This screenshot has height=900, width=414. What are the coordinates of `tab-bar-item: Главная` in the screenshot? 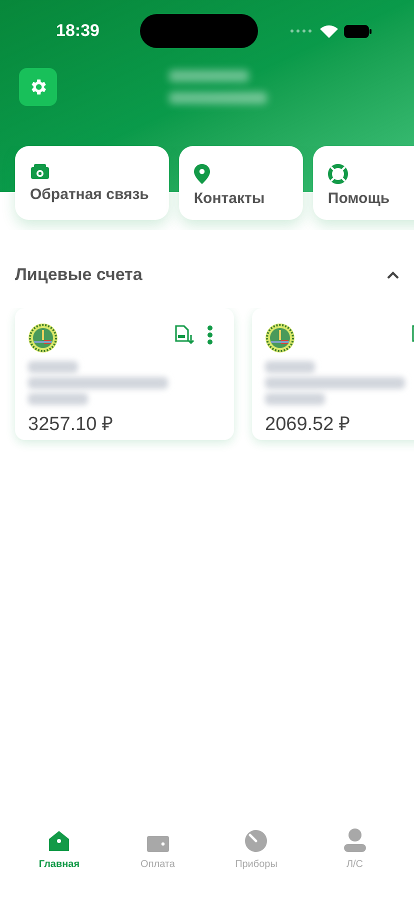 It's located at (59, 848).